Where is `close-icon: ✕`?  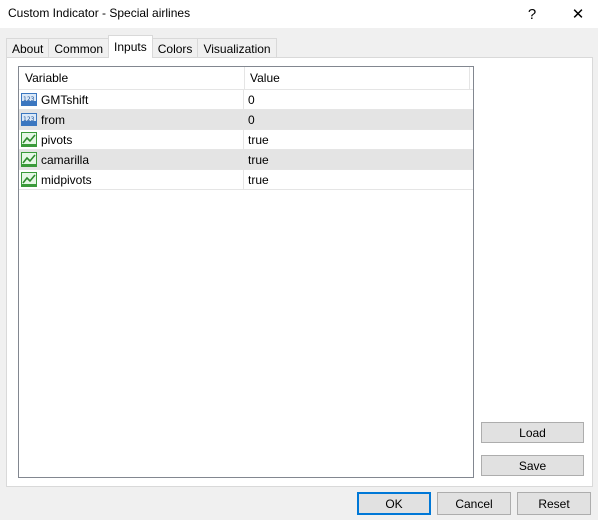
close-icon: ✕ is located at coordinates (578, 14).